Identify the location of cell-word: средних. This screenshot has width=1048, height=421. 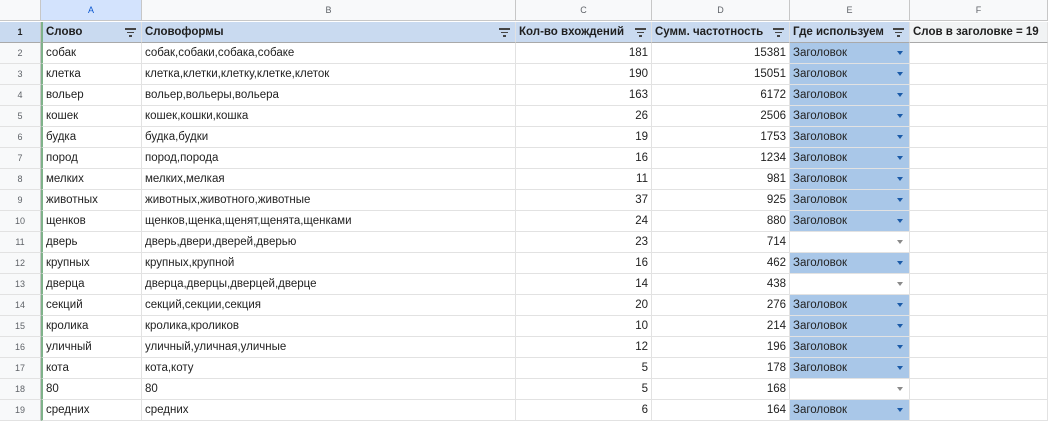
(91, 410).